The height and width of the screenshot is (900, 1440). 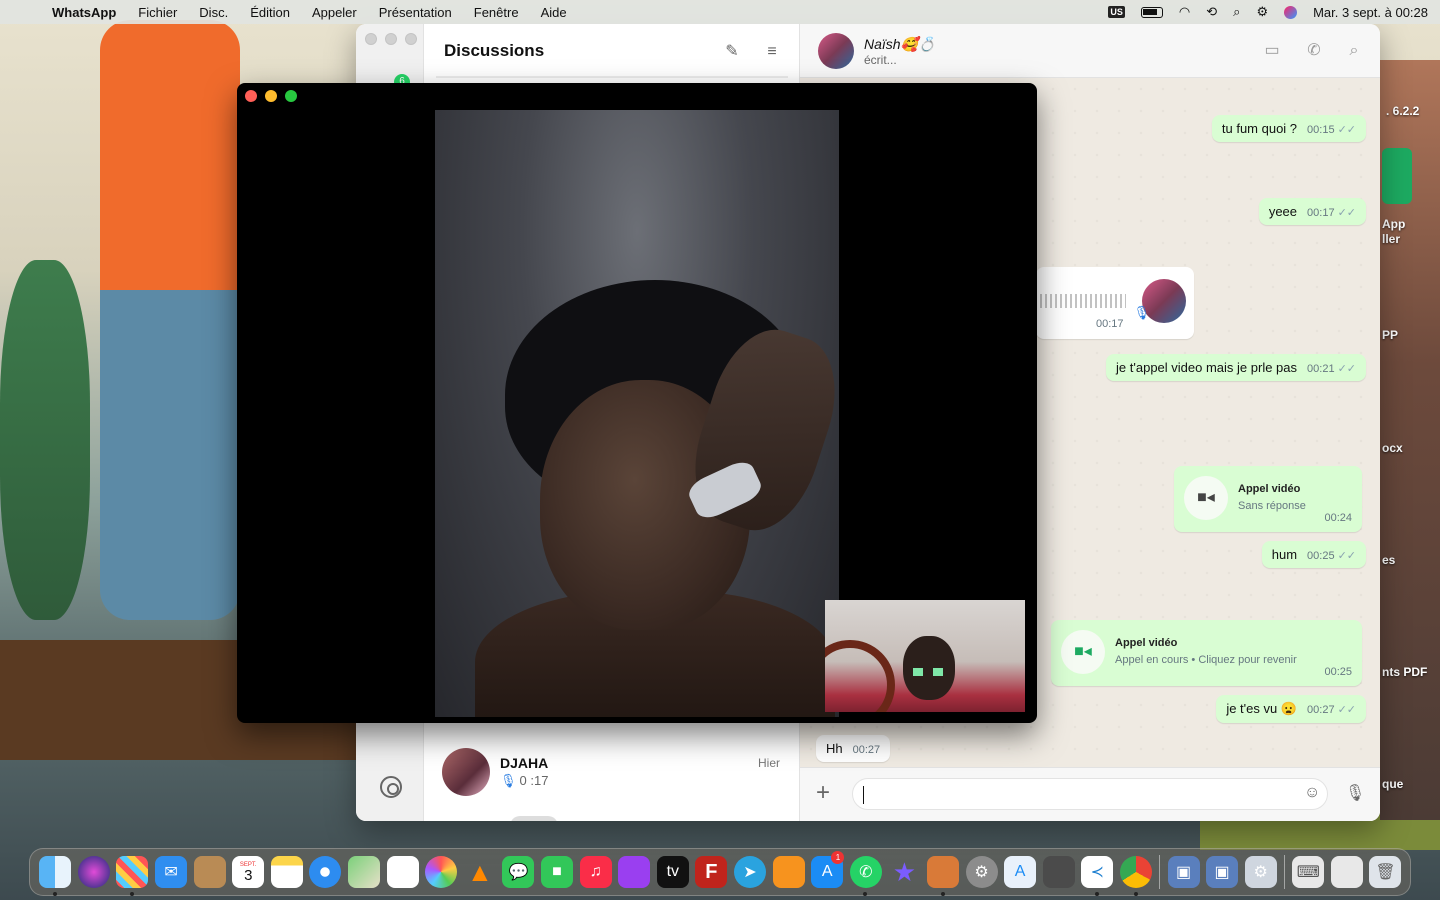 What do you see at coordinates (1385, 872) in the screenshot?
I see `dock-trash: 🗑` at bounding box center [1385, 872].